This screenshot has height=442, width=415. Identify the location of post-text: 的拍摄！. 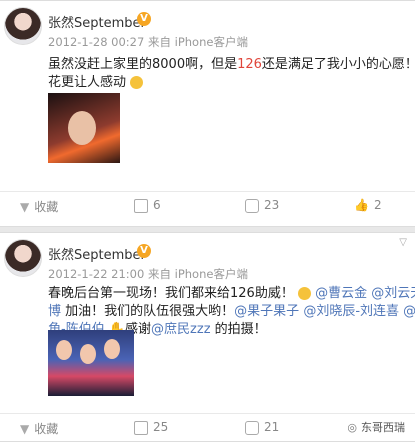
(238, 329).